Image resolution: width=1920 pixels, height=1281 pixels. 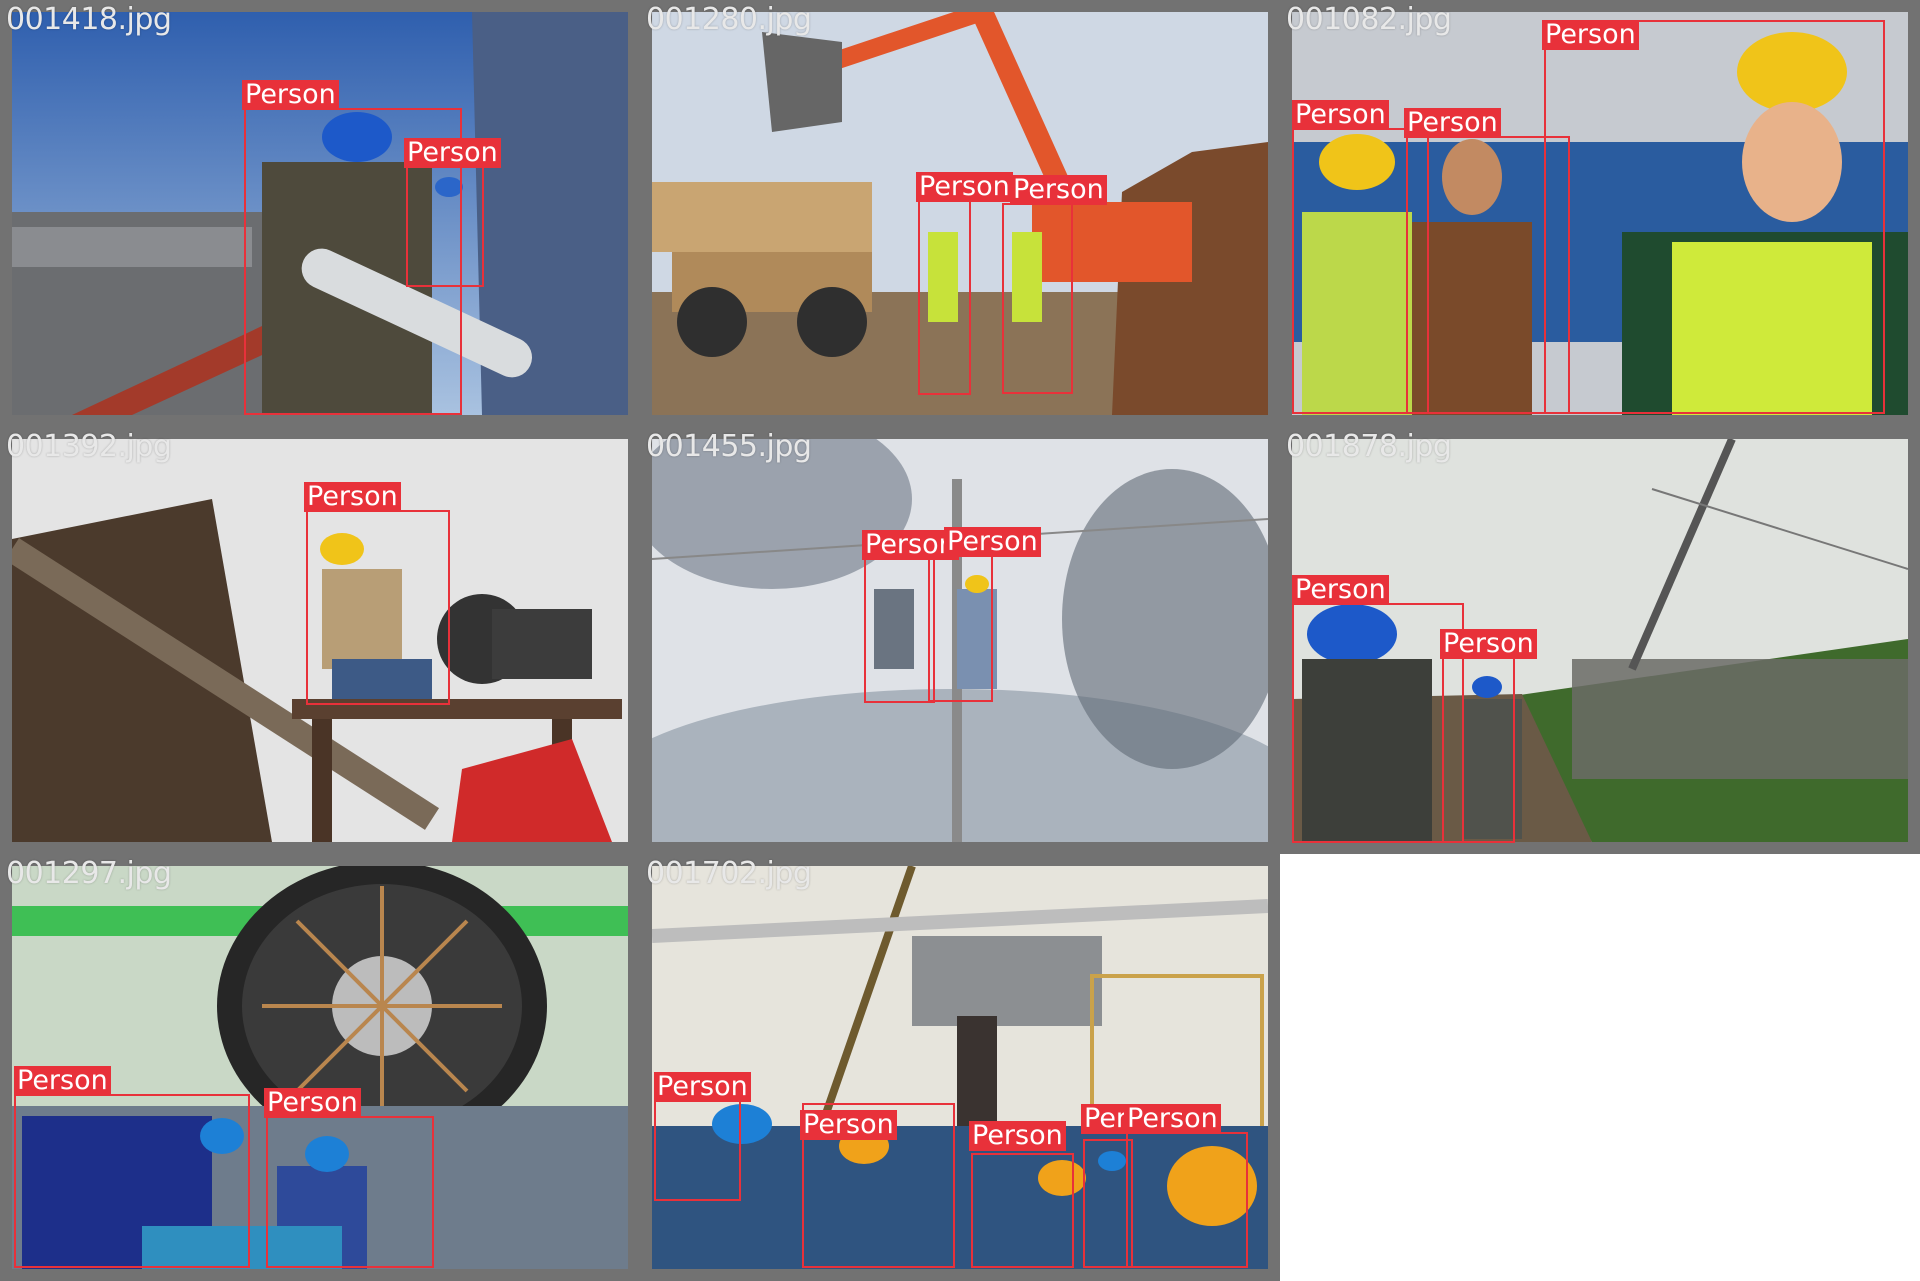 I want to click on filename-label: 001702.jpg, so click(x=729, y=873).